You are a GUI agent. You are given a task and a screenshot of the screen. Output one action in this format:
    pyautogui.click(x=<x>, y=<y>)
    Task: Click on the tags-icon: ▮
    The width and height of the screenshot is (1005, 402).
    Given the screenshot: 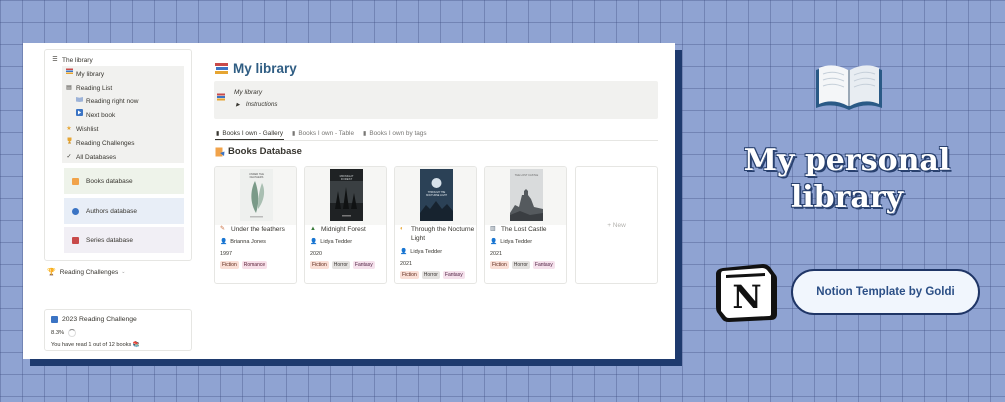 What is the action you would take?
    pyautogui.click(x=365, y=134)
    